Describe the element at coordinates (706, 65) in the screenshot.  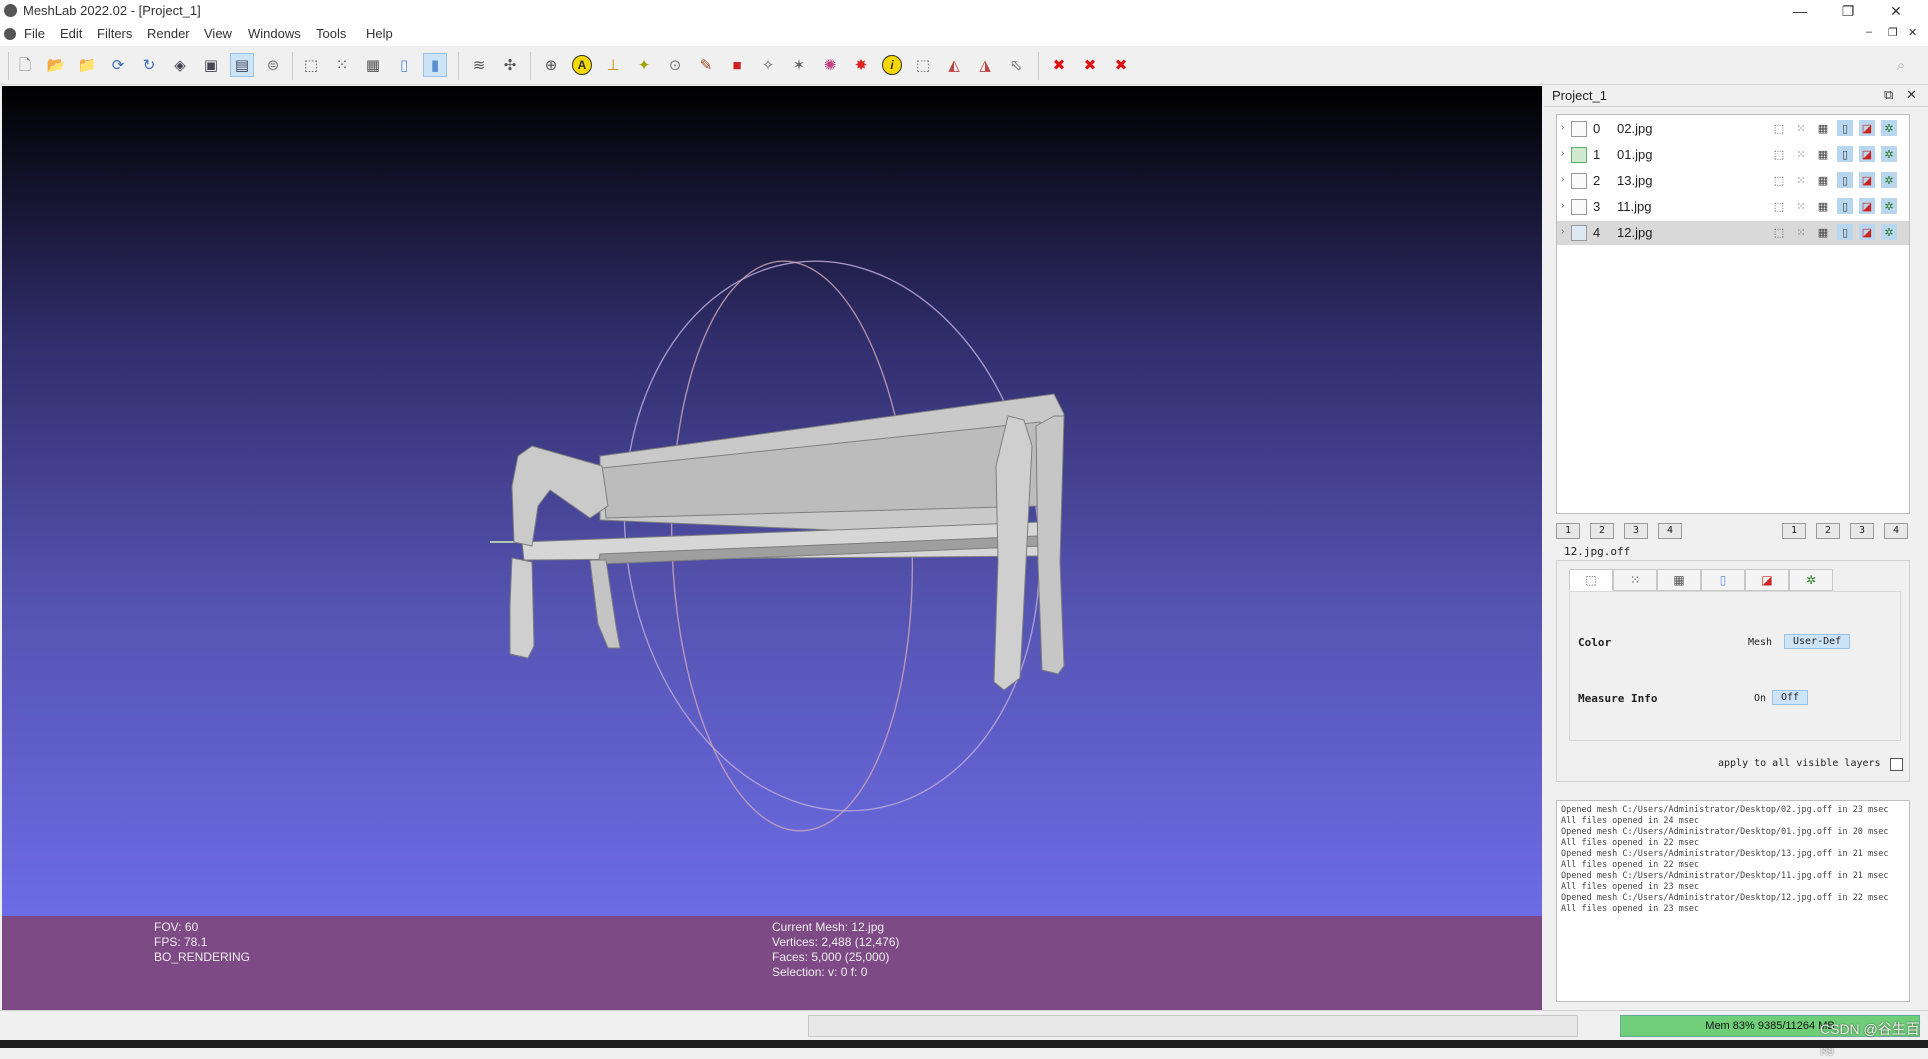
I see `paint-icon: ✎` at that location.